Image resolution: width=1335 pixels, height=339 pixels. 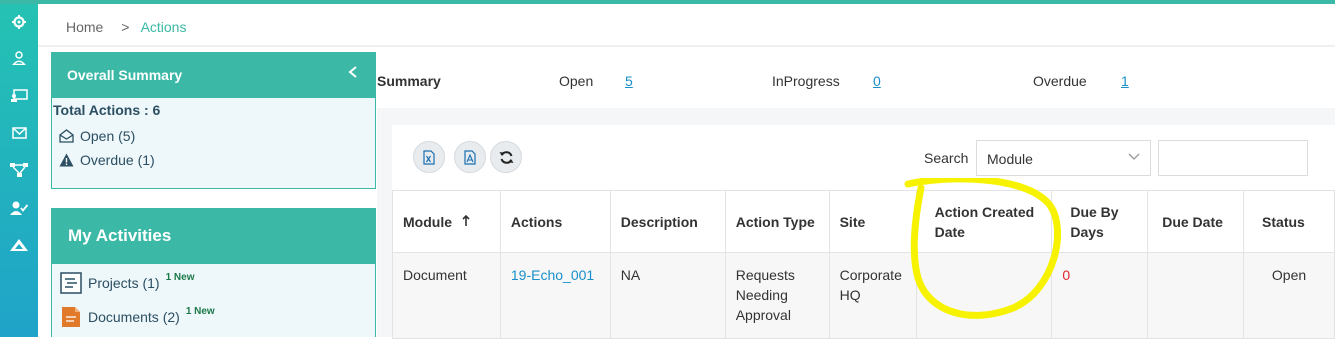 What do you see at coordinates (71, 283) in the screenshot?
I see `projects-icon` at bounding box center [71, 283].